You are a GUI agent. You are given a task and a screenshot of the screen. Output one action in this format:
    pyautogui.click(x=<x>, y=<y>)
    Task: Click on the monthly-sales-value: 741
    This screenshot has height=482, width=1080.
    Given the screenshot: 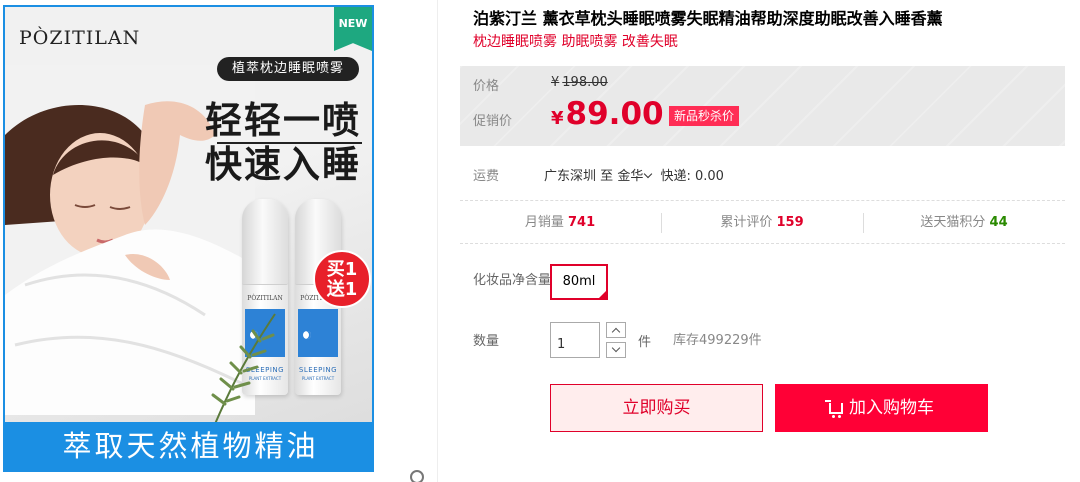 What is the action you would take?
    pyautogui.click(x=582, y=222)
    